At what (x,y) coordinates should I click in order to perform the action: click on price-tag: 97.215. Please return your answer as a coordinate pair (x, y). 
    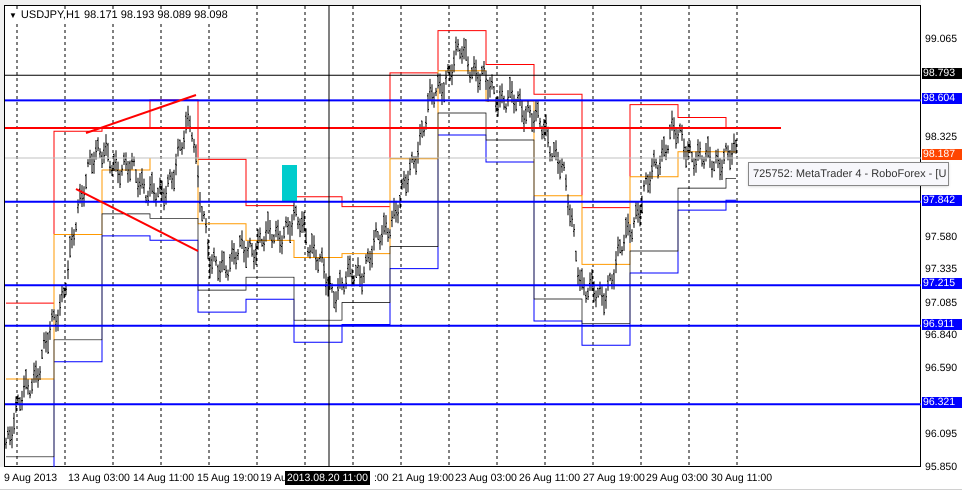
    Looking at the image, I should click on (942, 284).